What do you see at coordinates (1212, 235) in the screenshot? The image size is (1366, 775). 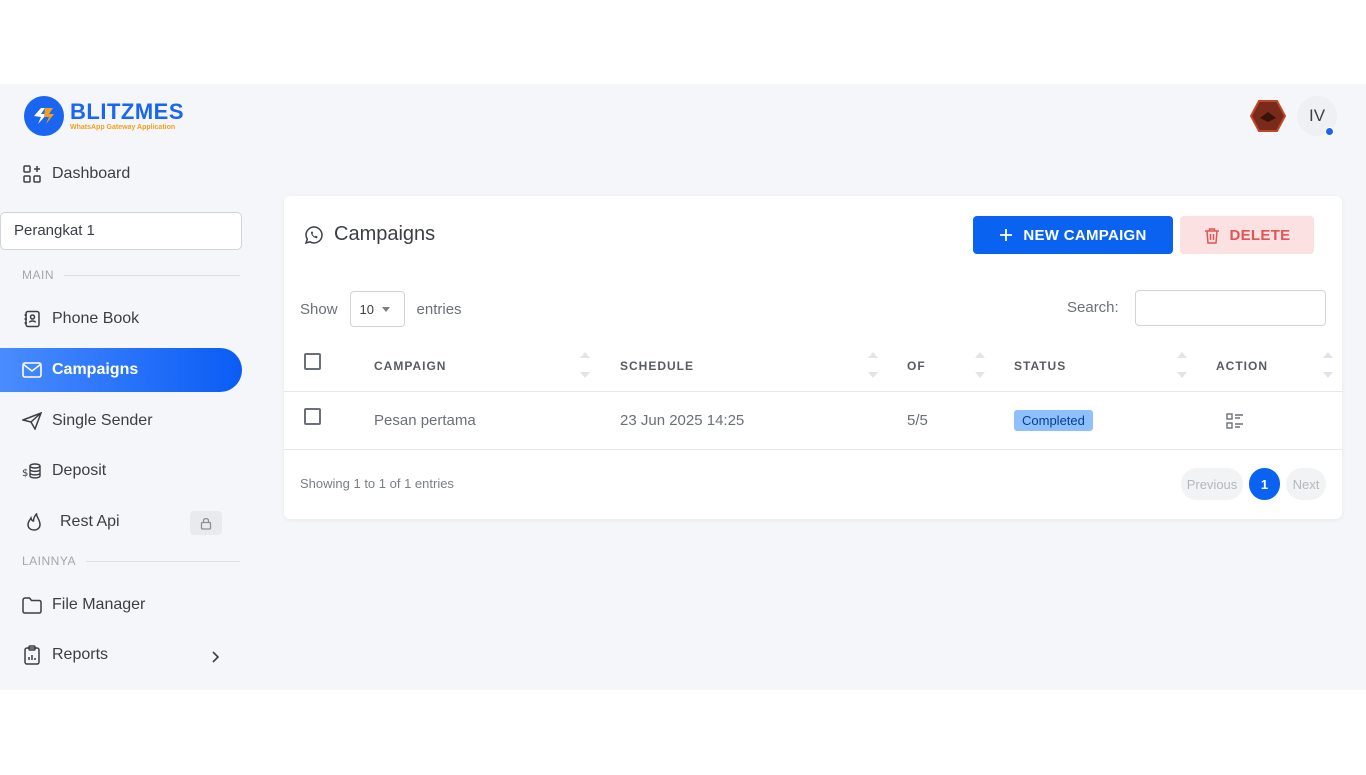 I see `trash-icon` at bounding box center [1212, 235].